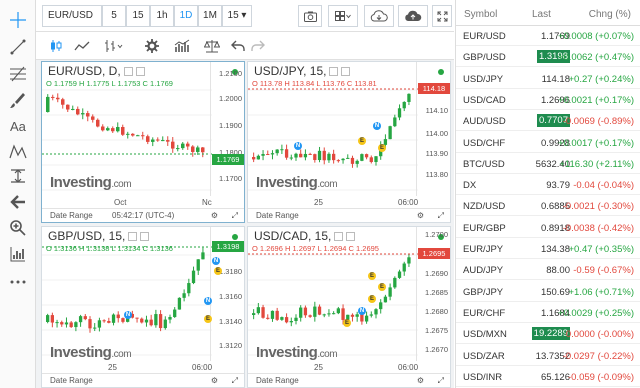 The width and height of the screenshot is (640, 388). What do you see at coordinates (548, 185) in the screenshot?
I see `watchlist-row: DX 93.79 -0.04 (-0.04%)` at bounding box center [548, 185].